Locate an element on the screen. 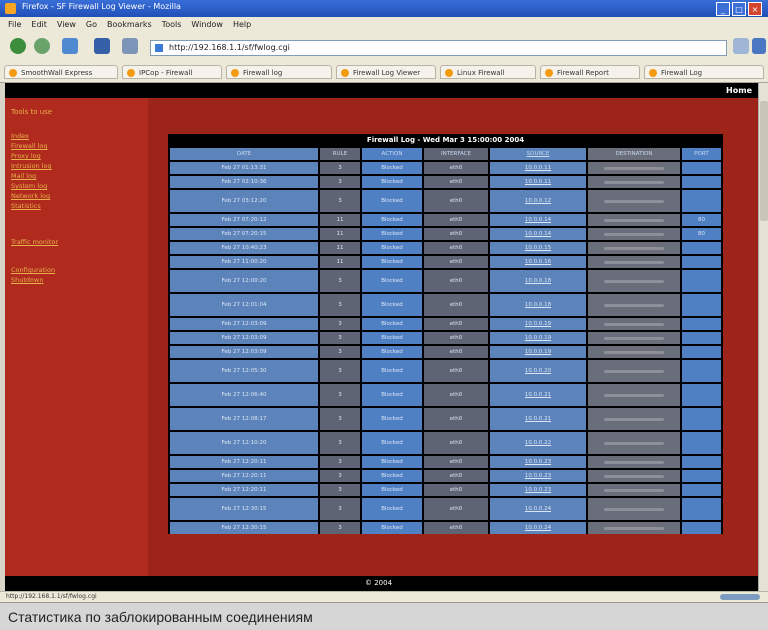 The image size is (768, 630). column-header-action: ACTION is located at coordinates (392, 154).